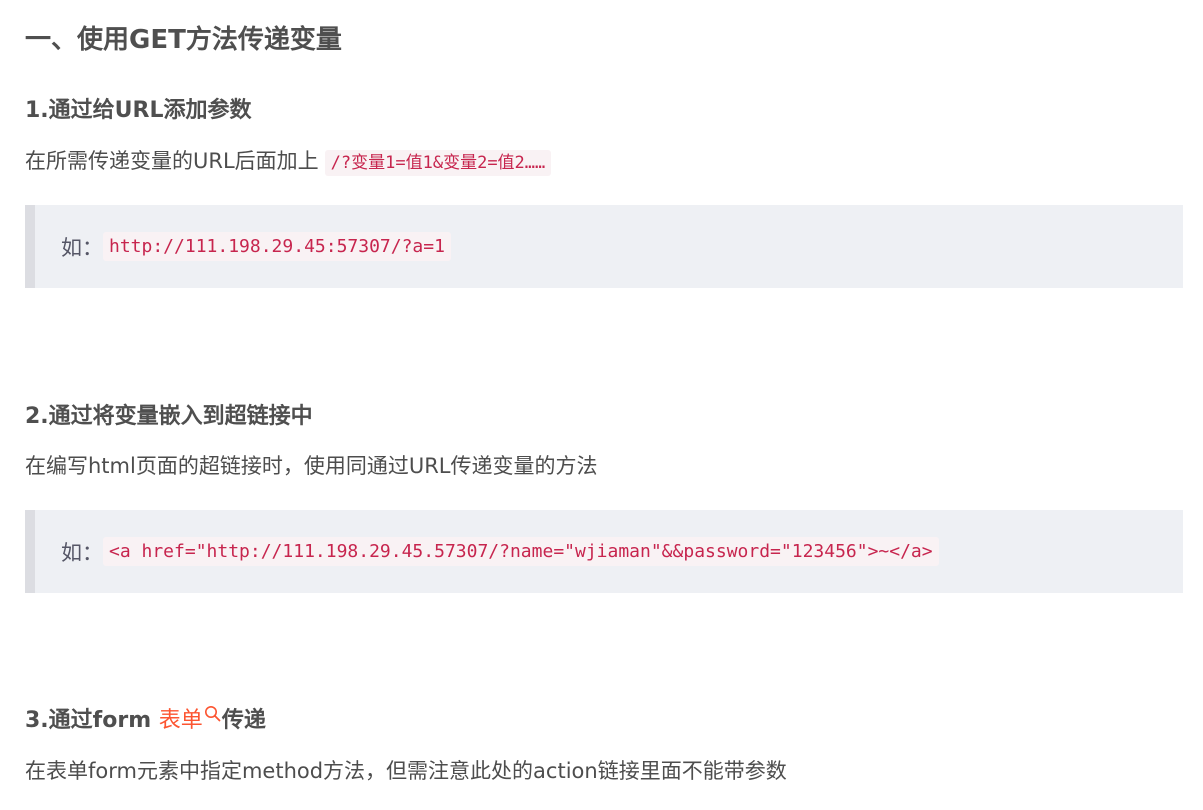  What do you see at coordinates (82, 552) in the screenshot?
I see `example-label-2: 如：` at bounding box center [82, 552].